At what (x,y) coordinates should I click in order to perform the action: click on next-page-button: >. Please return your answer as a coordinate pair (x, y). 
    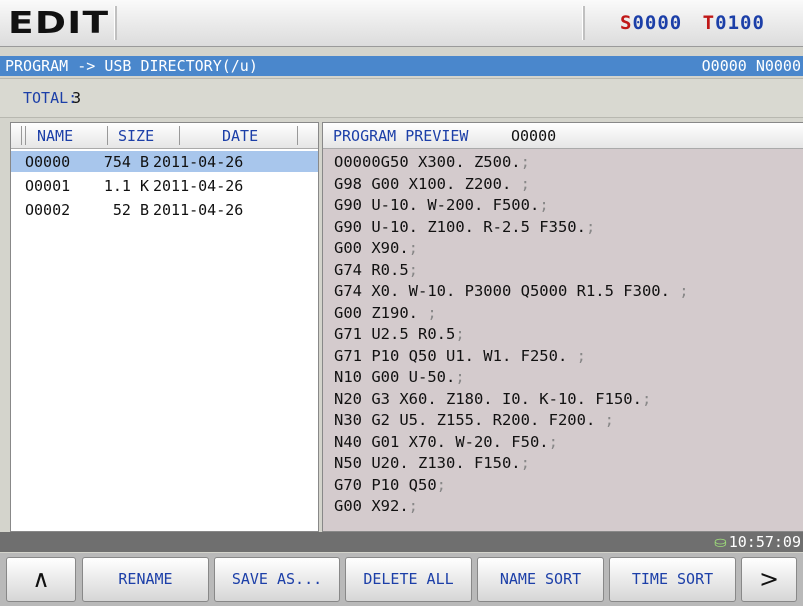
    Looking at the image, I should click on (769, 579).